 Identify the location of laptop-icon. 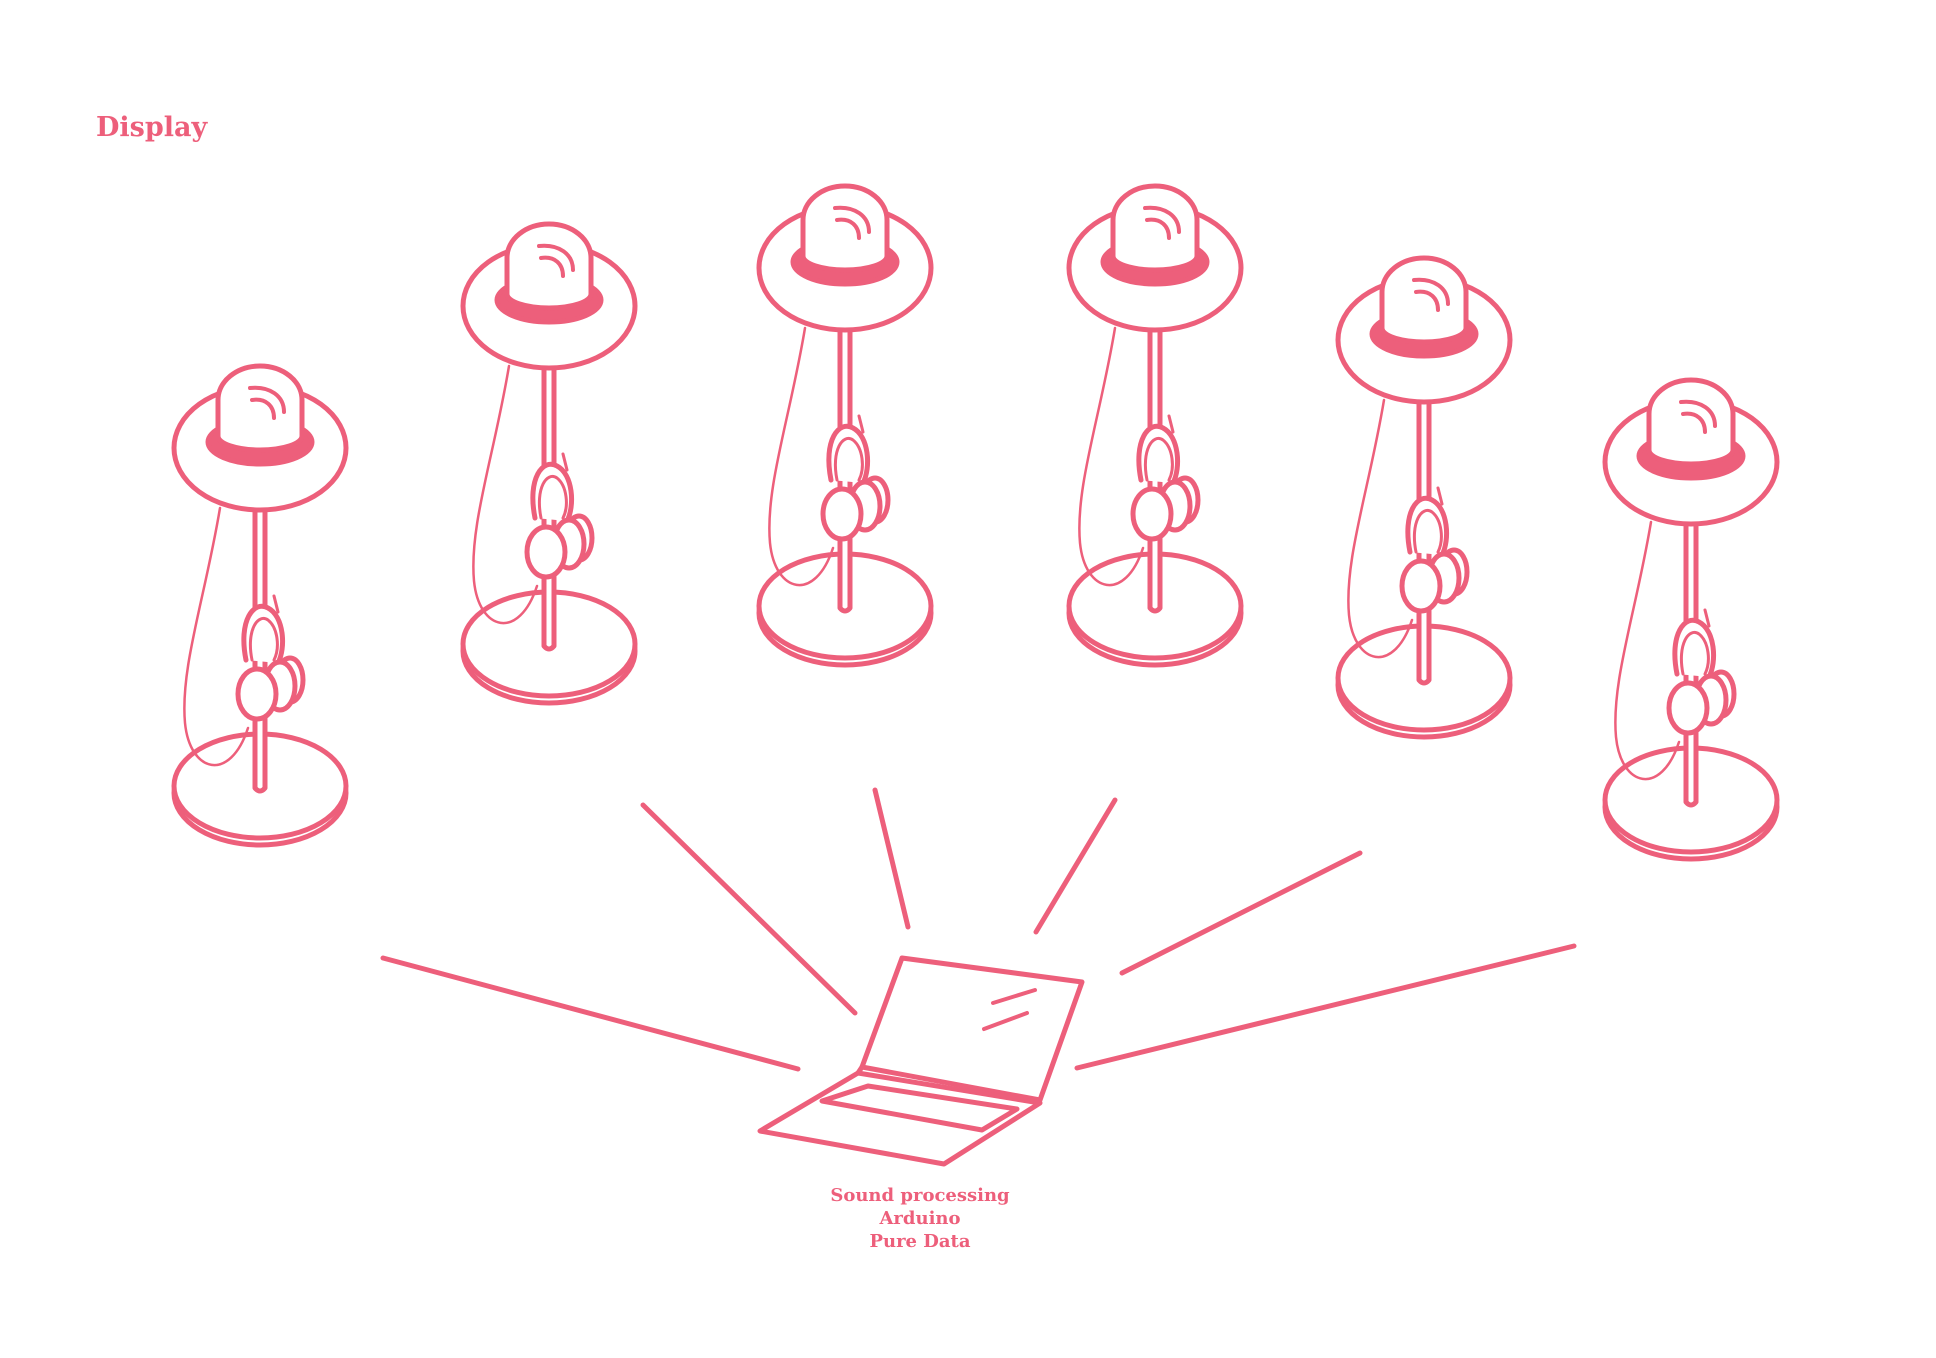
(921, 1061).